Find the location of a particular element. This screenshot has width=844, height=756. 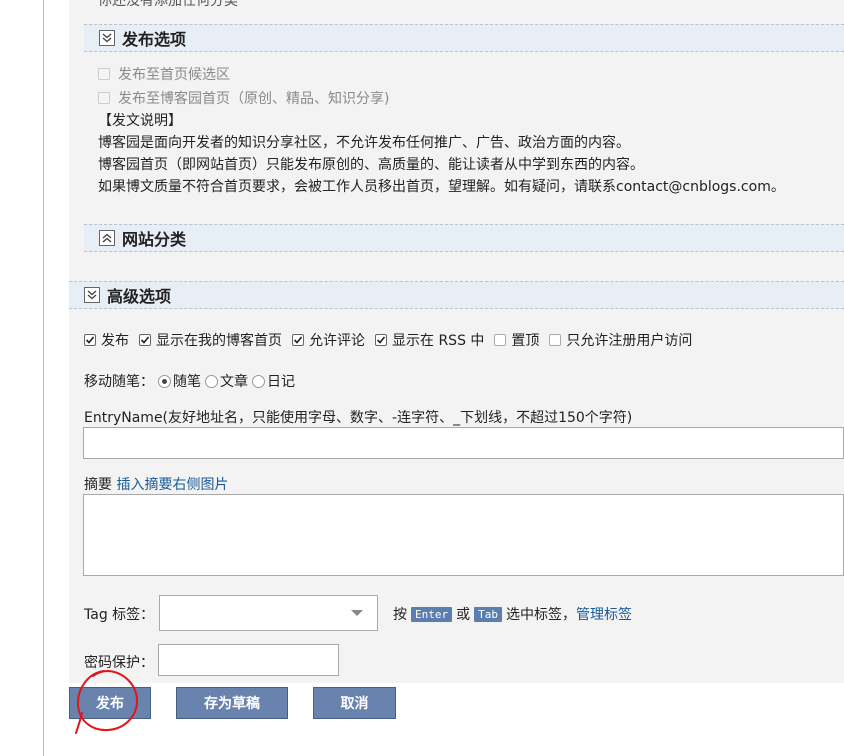

option-label: 允许评论 is located at coordinates (337, 341).